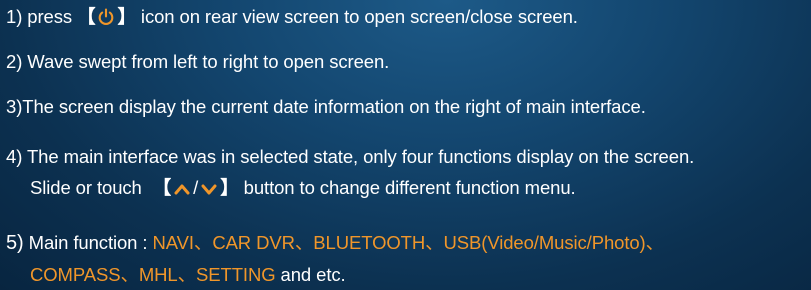 The height and width of the screenshot is (290, 811). What do you see at coordinates (173, 242) in the screenshot?
I see `function-navi: NAVI` at bounding box center [173, 242].